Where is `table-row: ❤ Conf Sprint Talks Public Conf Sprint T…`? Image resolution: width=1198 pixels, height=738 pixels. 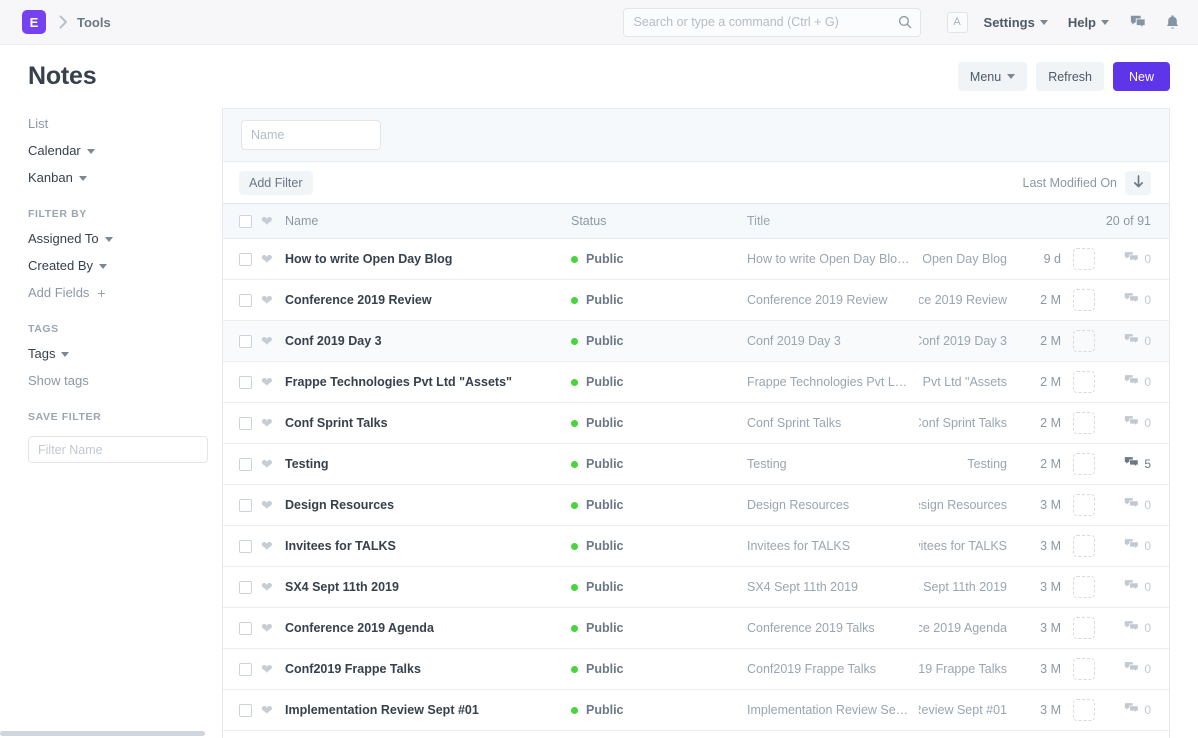 table-row: ❤ Conf Sprint Talks Public Conf Sprint T… is located at coordinates (696, 423).